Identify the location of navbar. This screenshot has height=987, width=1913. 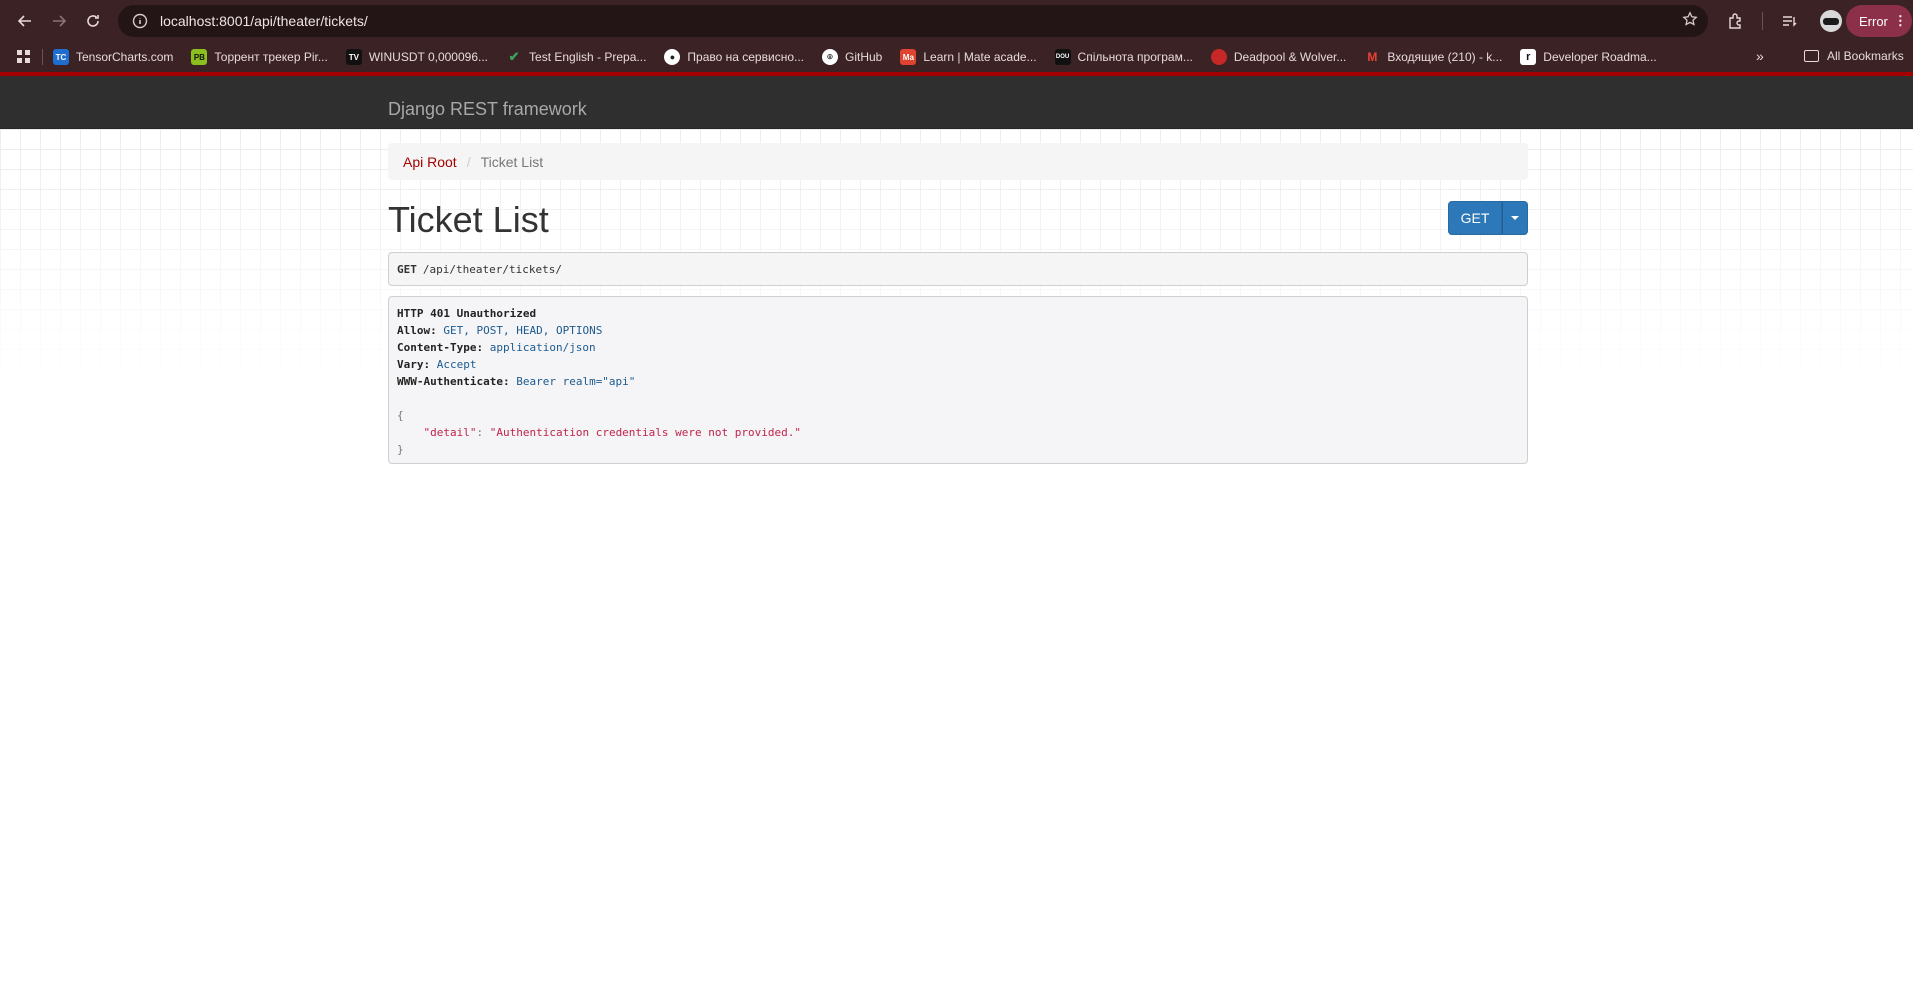
(956, 102).